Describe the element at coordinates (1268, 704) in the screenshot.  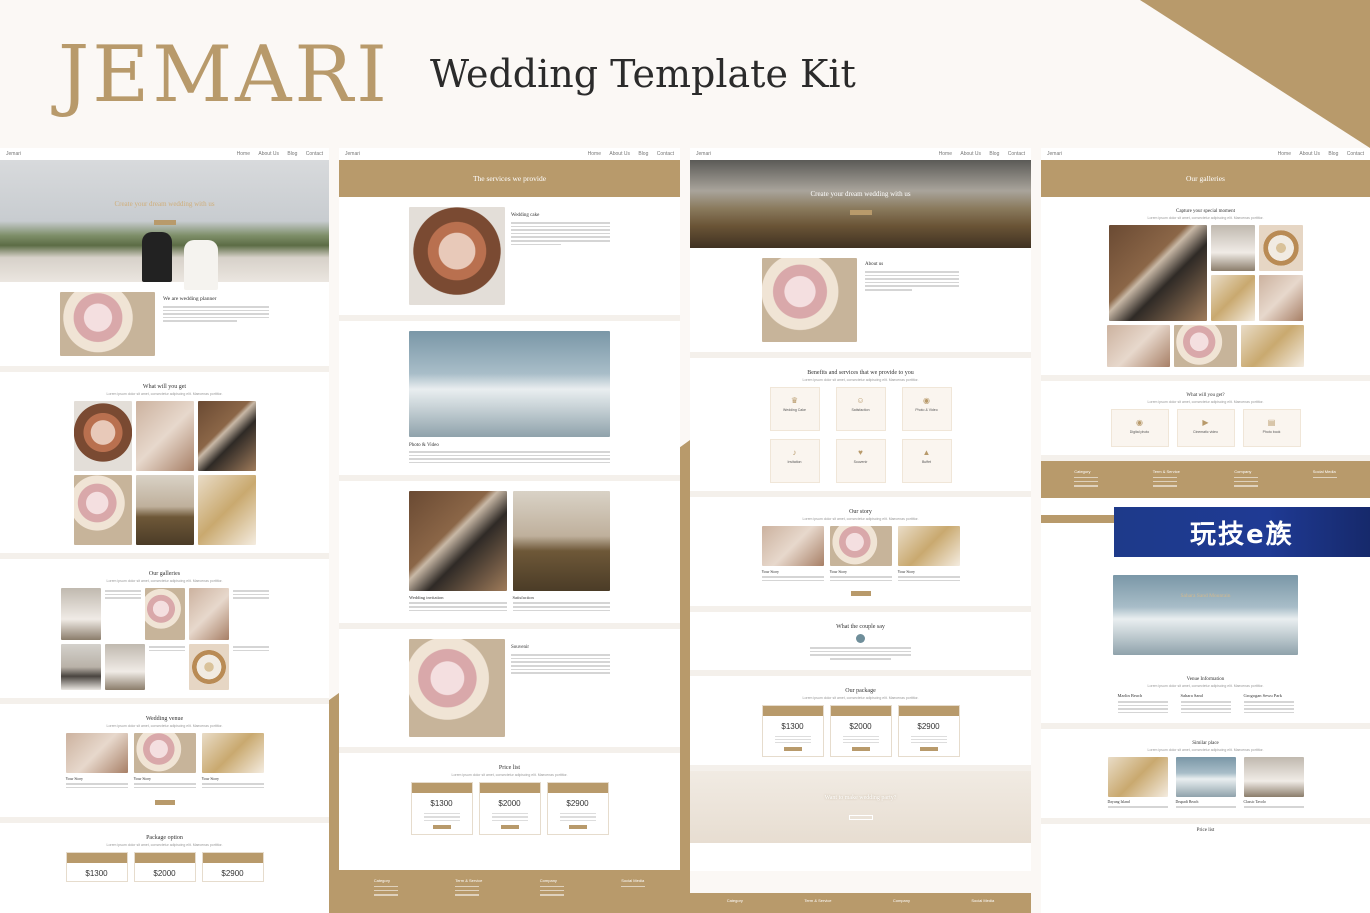
I see `venue-grogogan: Grogogan Sewu Park` at that location.